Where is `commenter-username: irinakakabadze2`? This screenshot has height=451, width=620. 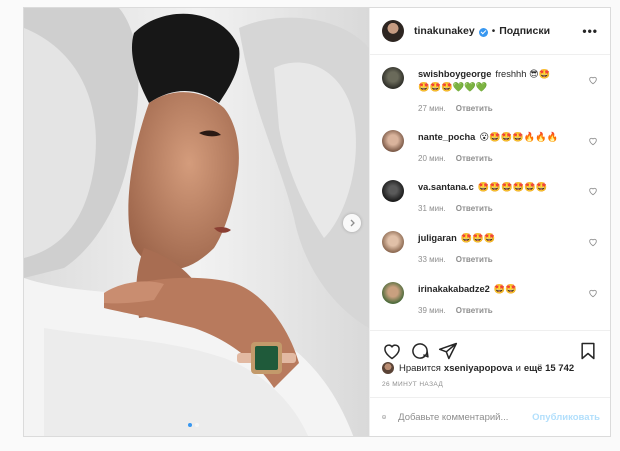 commenter-username: irinakakabadze2 is located at coordinates (454, 289).